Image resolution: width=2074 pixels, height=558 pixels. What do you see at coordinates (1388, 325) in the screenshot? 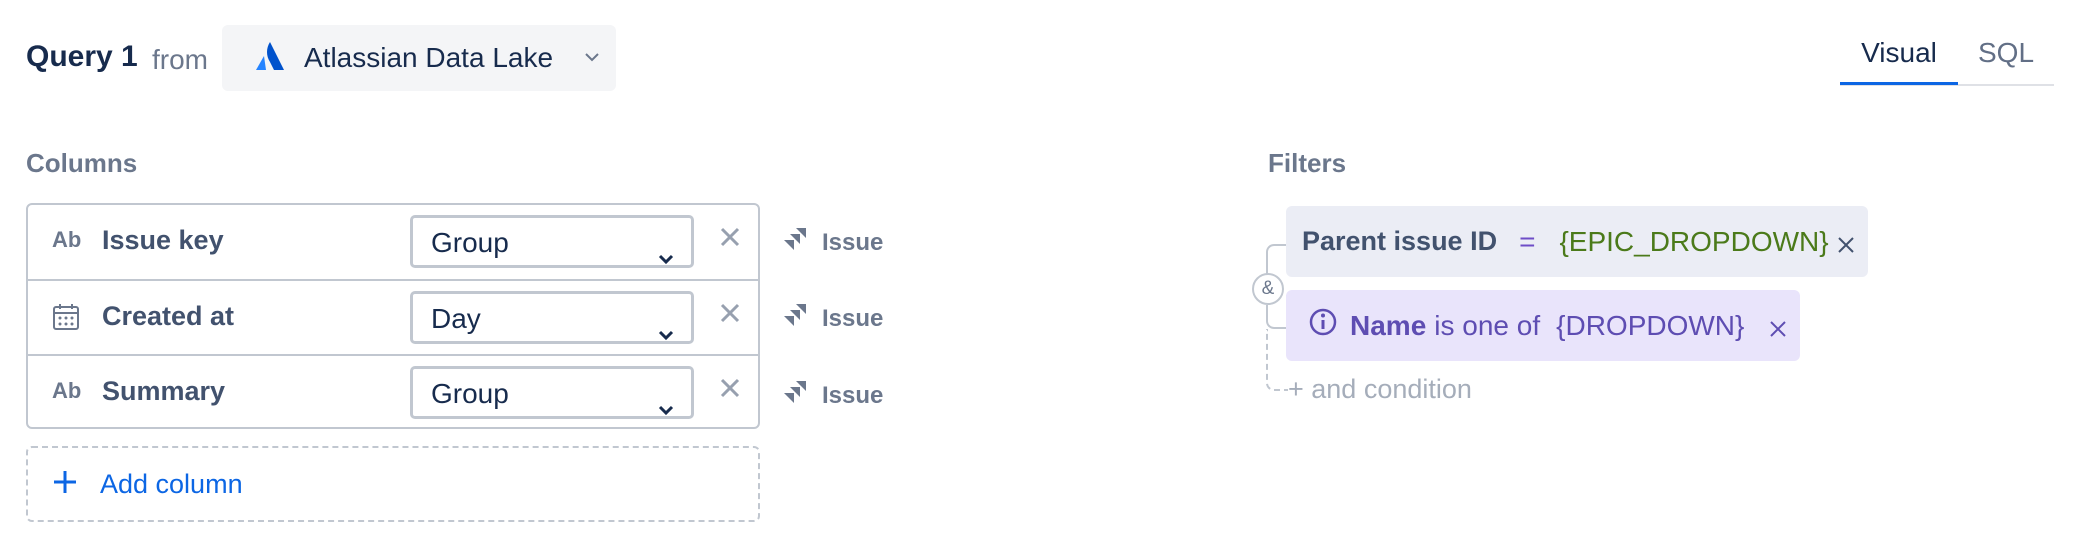
I see `filter-field: Name` at bounding box center [1388, 325].